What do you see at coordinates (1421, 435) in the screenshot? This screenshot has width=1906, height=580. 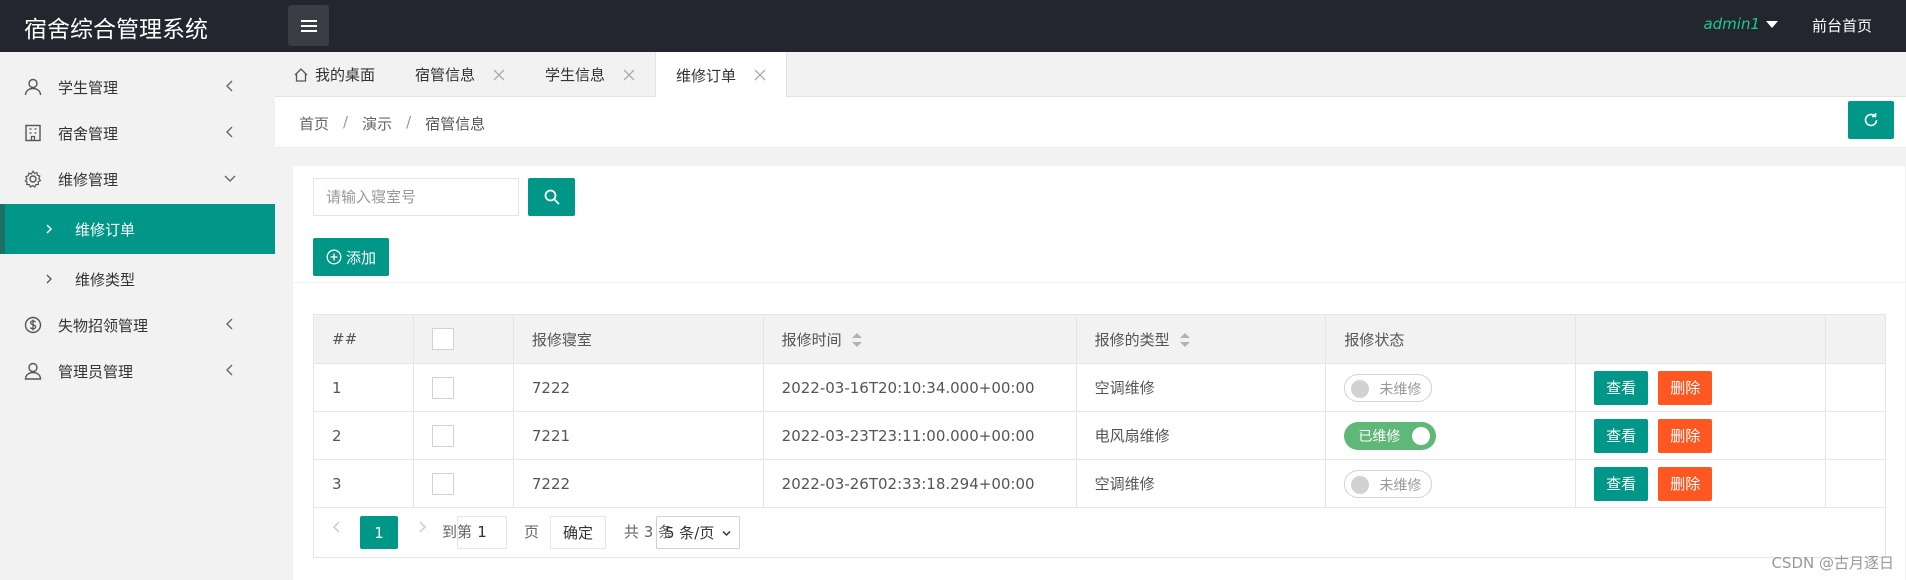 I see `switch-knob` at bounding box center [1421, 435].